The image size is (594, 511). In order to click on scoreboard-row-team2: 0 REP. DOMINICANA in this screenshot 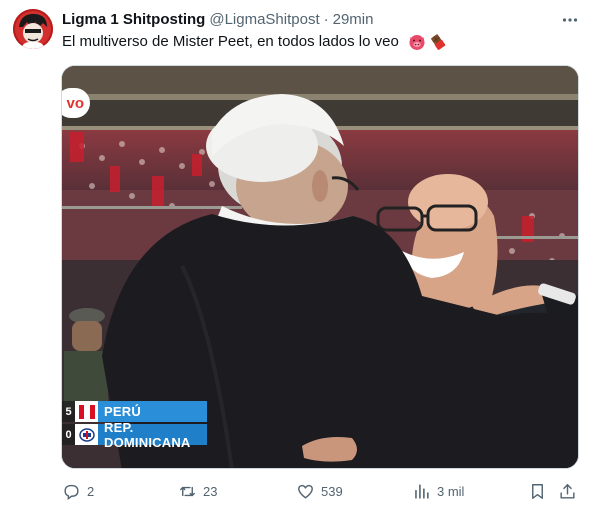, I will do `click(134, 435)`.